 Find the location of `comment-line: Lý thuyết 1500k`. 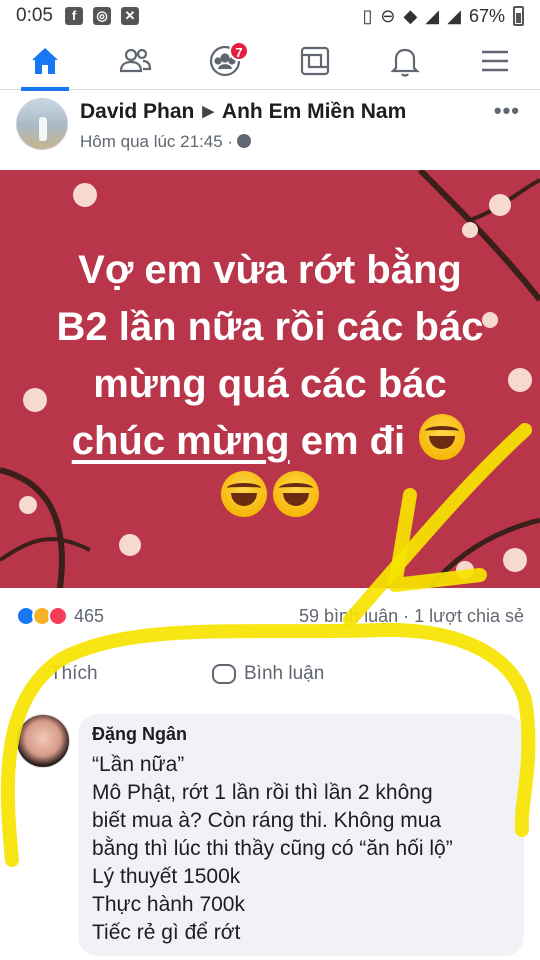

comment-line: Lý thuyết 1500k is located at coordinates (166, 876).